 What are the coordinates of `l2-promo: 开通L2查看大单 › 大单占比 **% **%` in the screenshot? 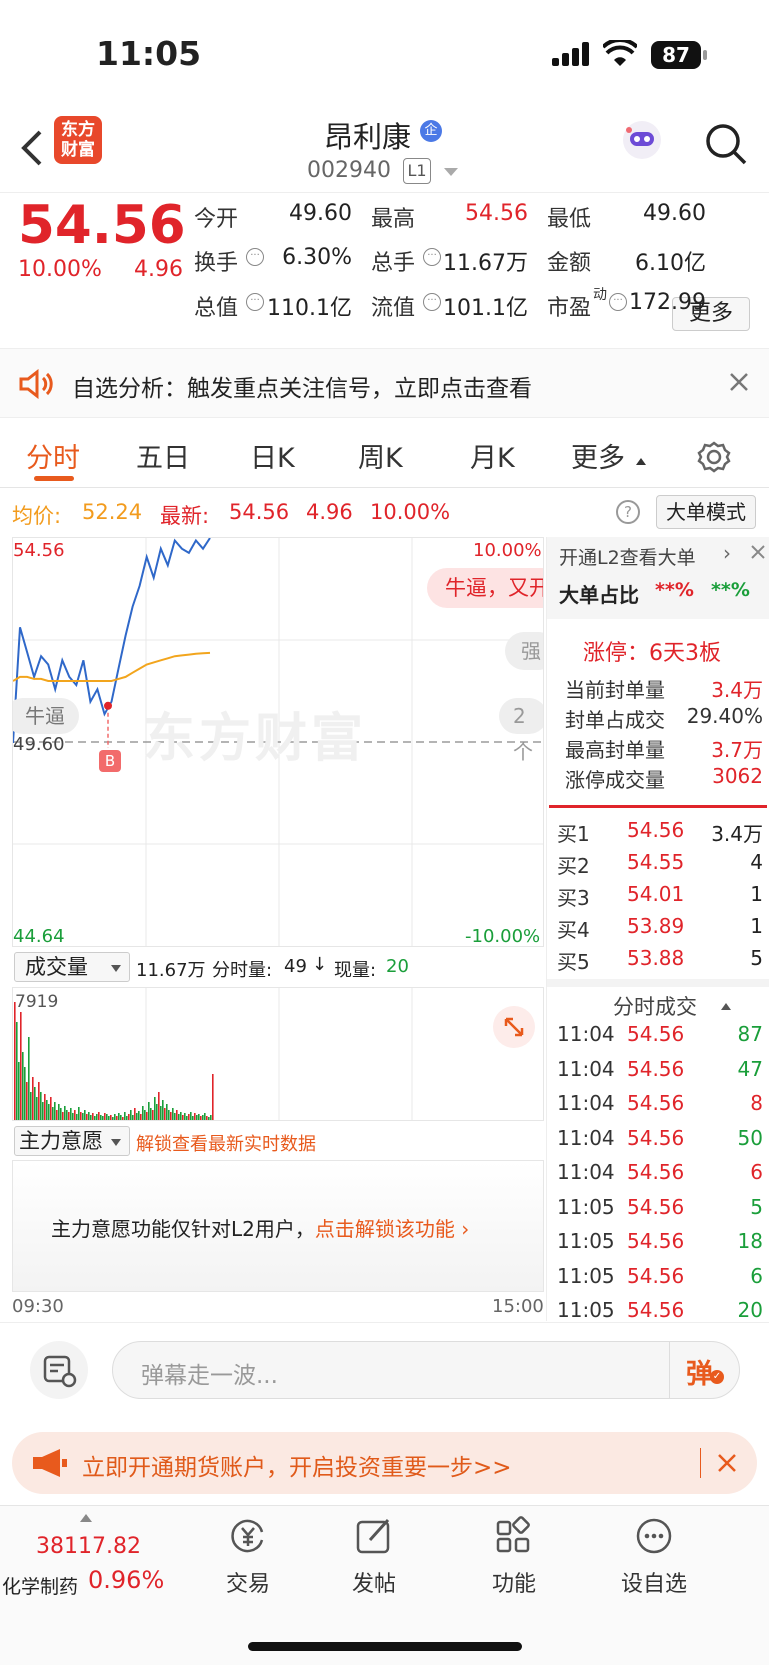 It's located at (658, 578).